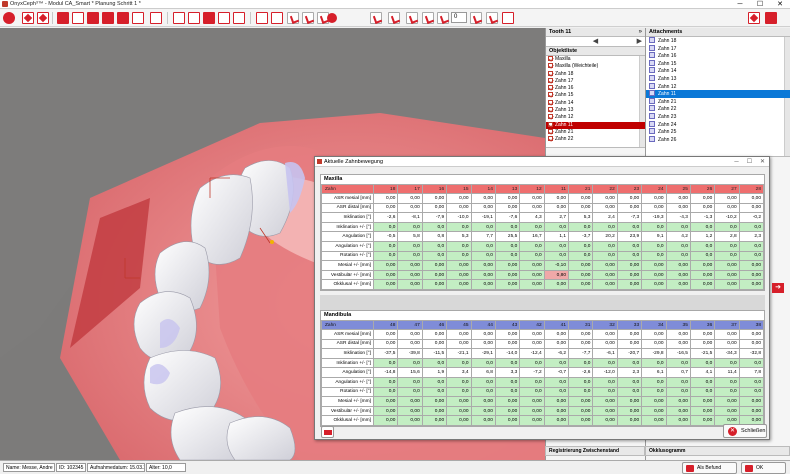 This screenshot has width=790, height=474. Describe the element at coordinates (595, 117) in the screenshot. I see `object-list-item: Zahn 12` at that location.